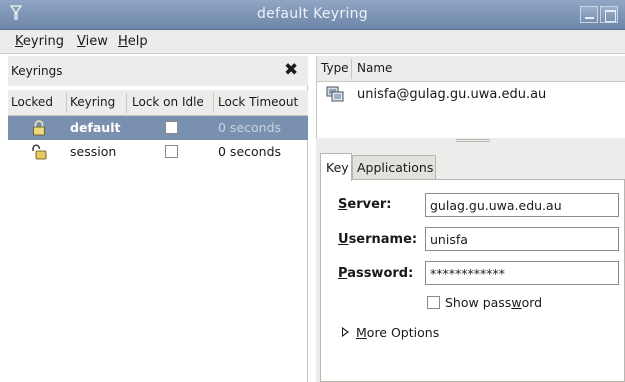 This screenshot has width=625, height=382. What do you see at coordinates (32, 102) in the screenshot?
I see `column-locked: Locked` at bounding box center [32, 102].